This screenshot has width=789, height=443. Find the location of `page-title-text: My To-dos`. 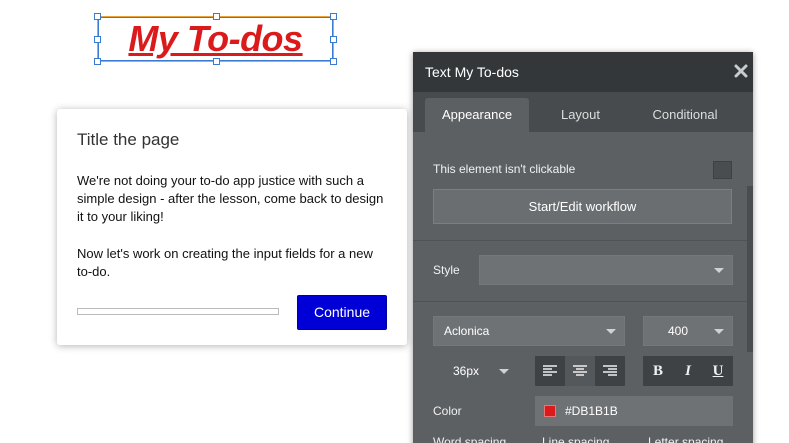

page-title-text: My To-dos is located at coordinates (215, 39).